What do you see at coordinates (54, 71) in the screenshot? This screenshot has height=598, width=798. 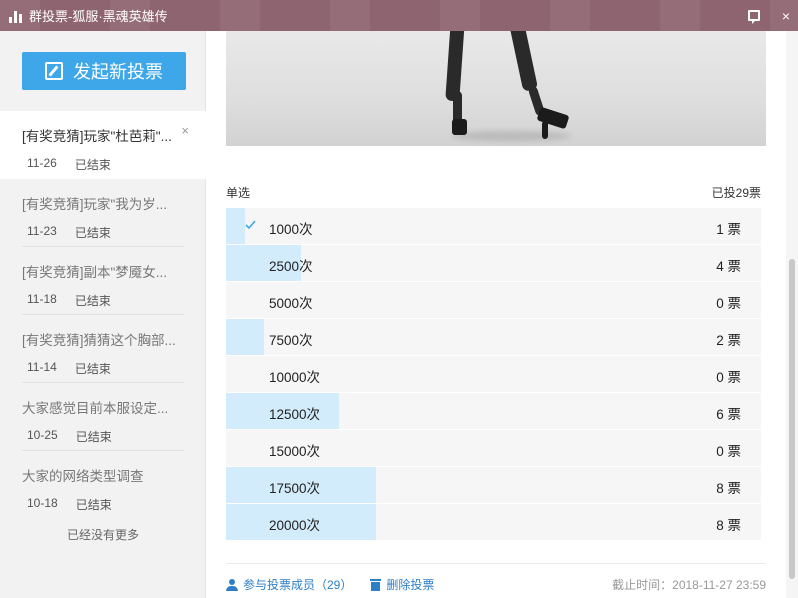 I see `edit-icon` at bounding box center [54, 71].